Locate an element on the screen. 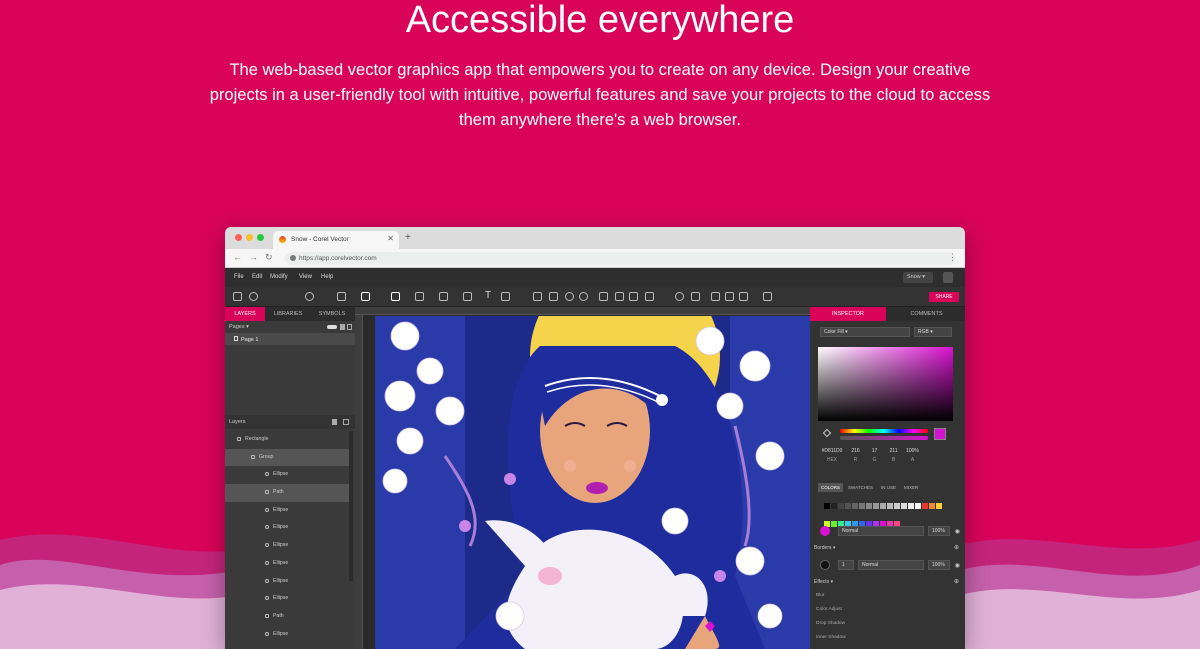 The image size is (1200, 649). shape-tool-icon is located at coordinates (419, 296).